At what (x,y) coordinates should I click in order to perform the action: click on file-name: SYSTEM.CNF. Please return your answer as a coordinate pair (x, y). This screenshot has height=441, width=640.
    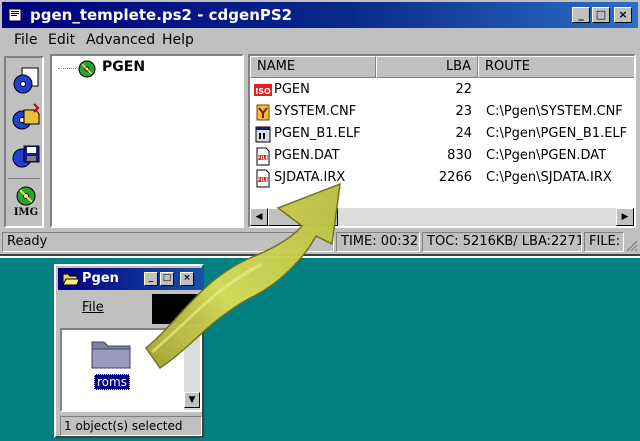
    Looking at the image, I should click on (315, 111).